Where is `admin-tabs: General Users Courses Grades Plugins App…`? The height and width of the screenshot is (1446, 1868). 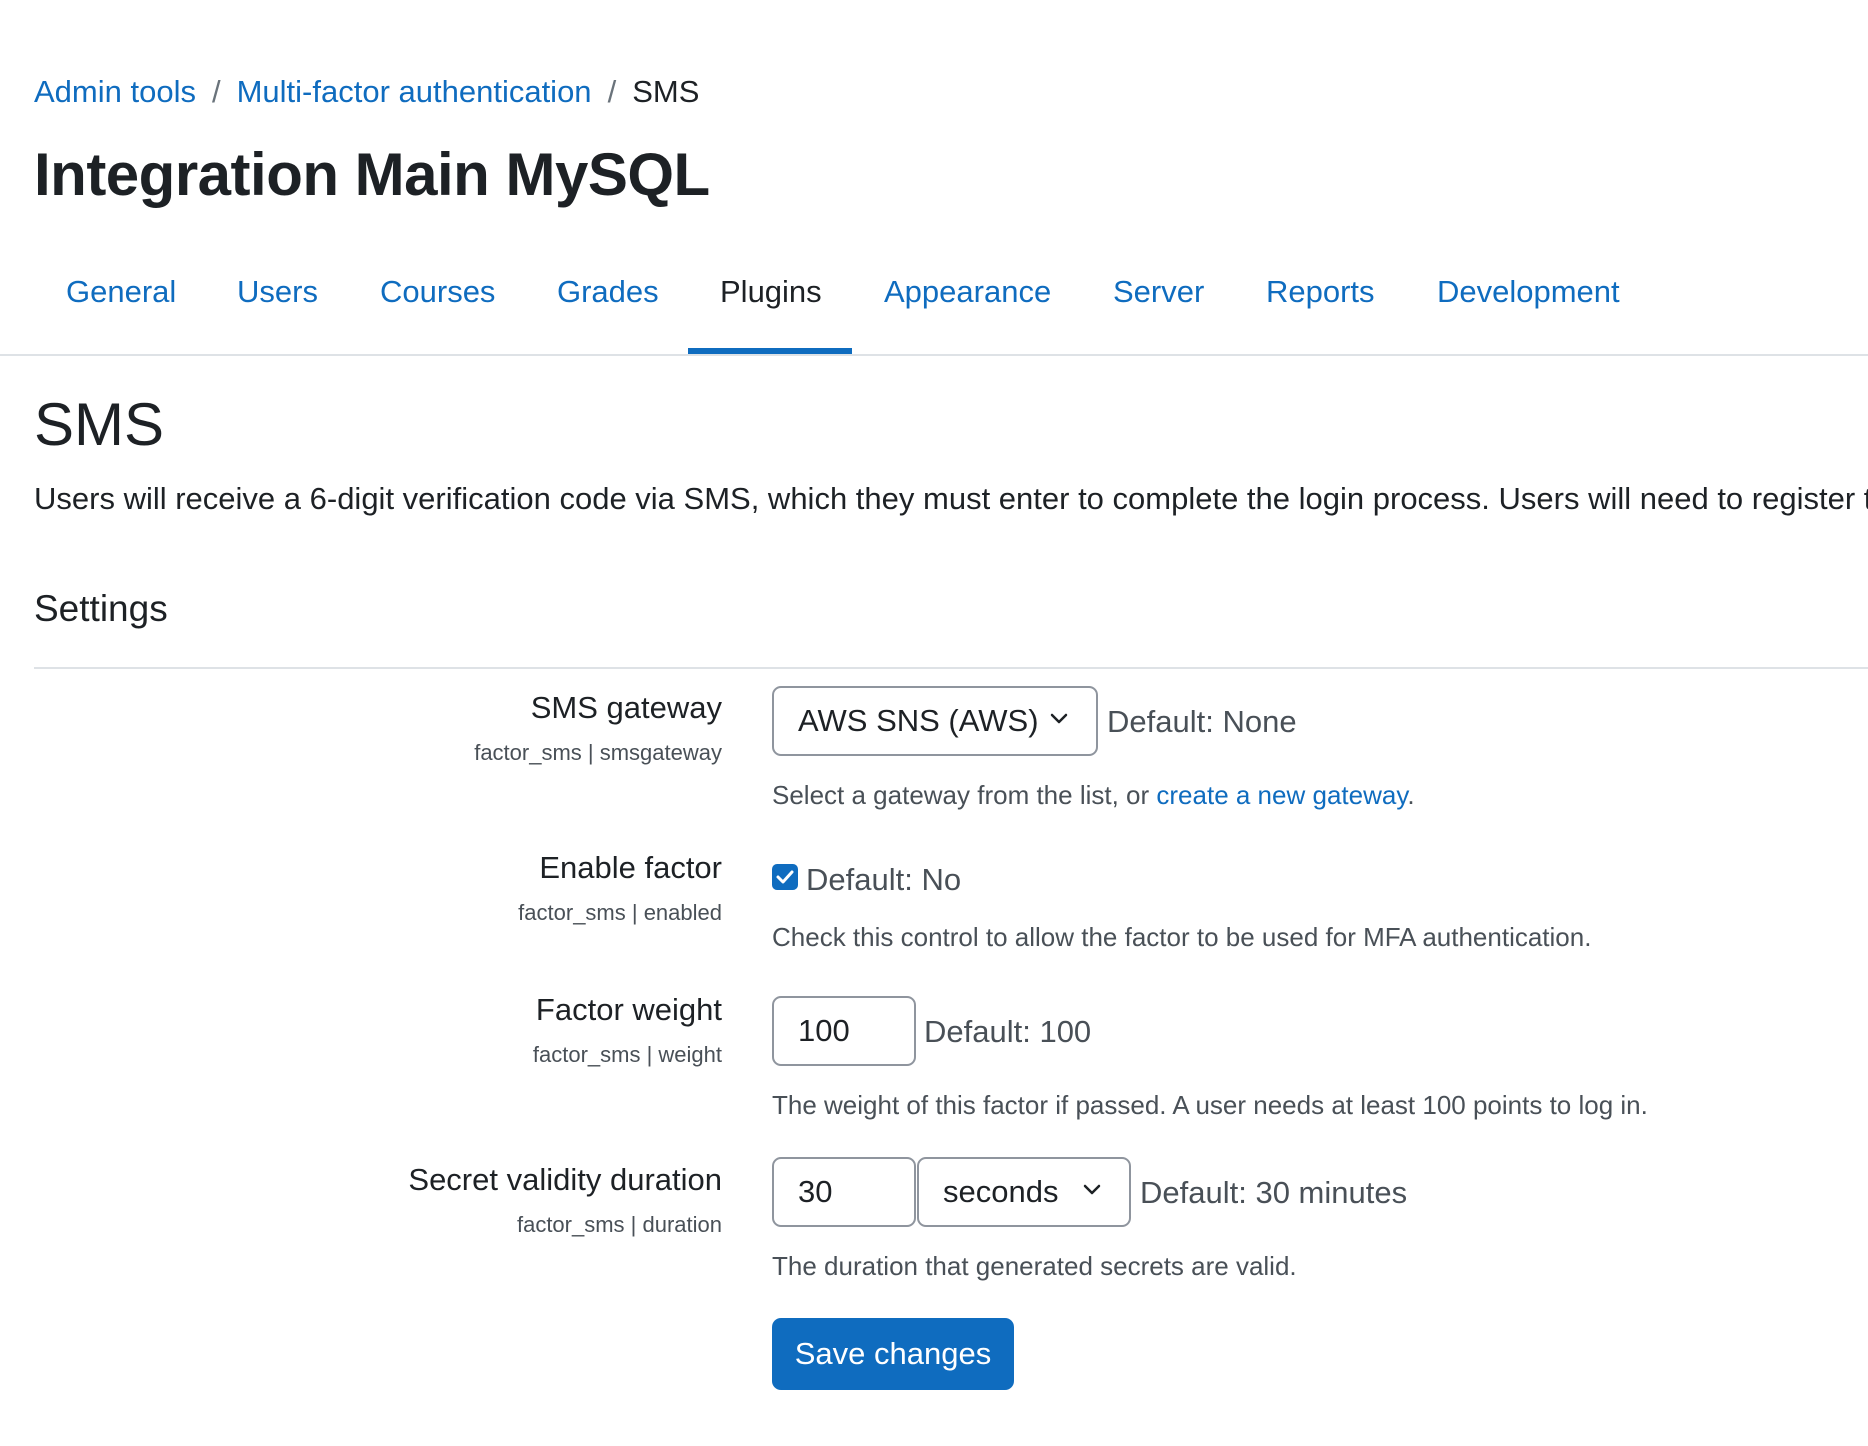 admin-tabs: General Users Courses Grades Plugins App… is located at coordinates (934, 303).